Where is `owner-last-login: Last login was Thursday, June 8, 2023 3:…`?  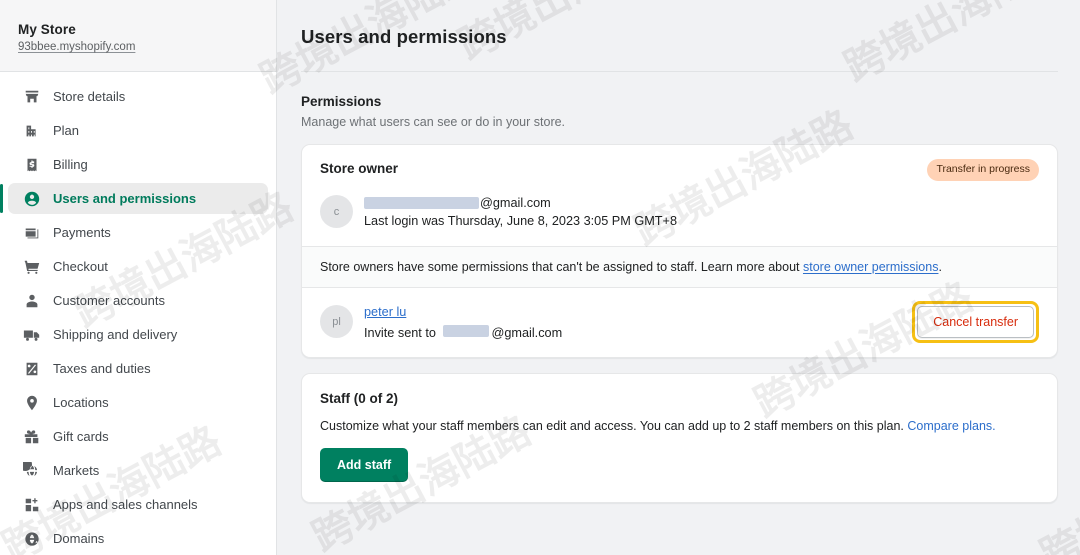
owner-last-login: Last login was Thursday, June 8, 2023 3:… is located at coordinates (521, 220).